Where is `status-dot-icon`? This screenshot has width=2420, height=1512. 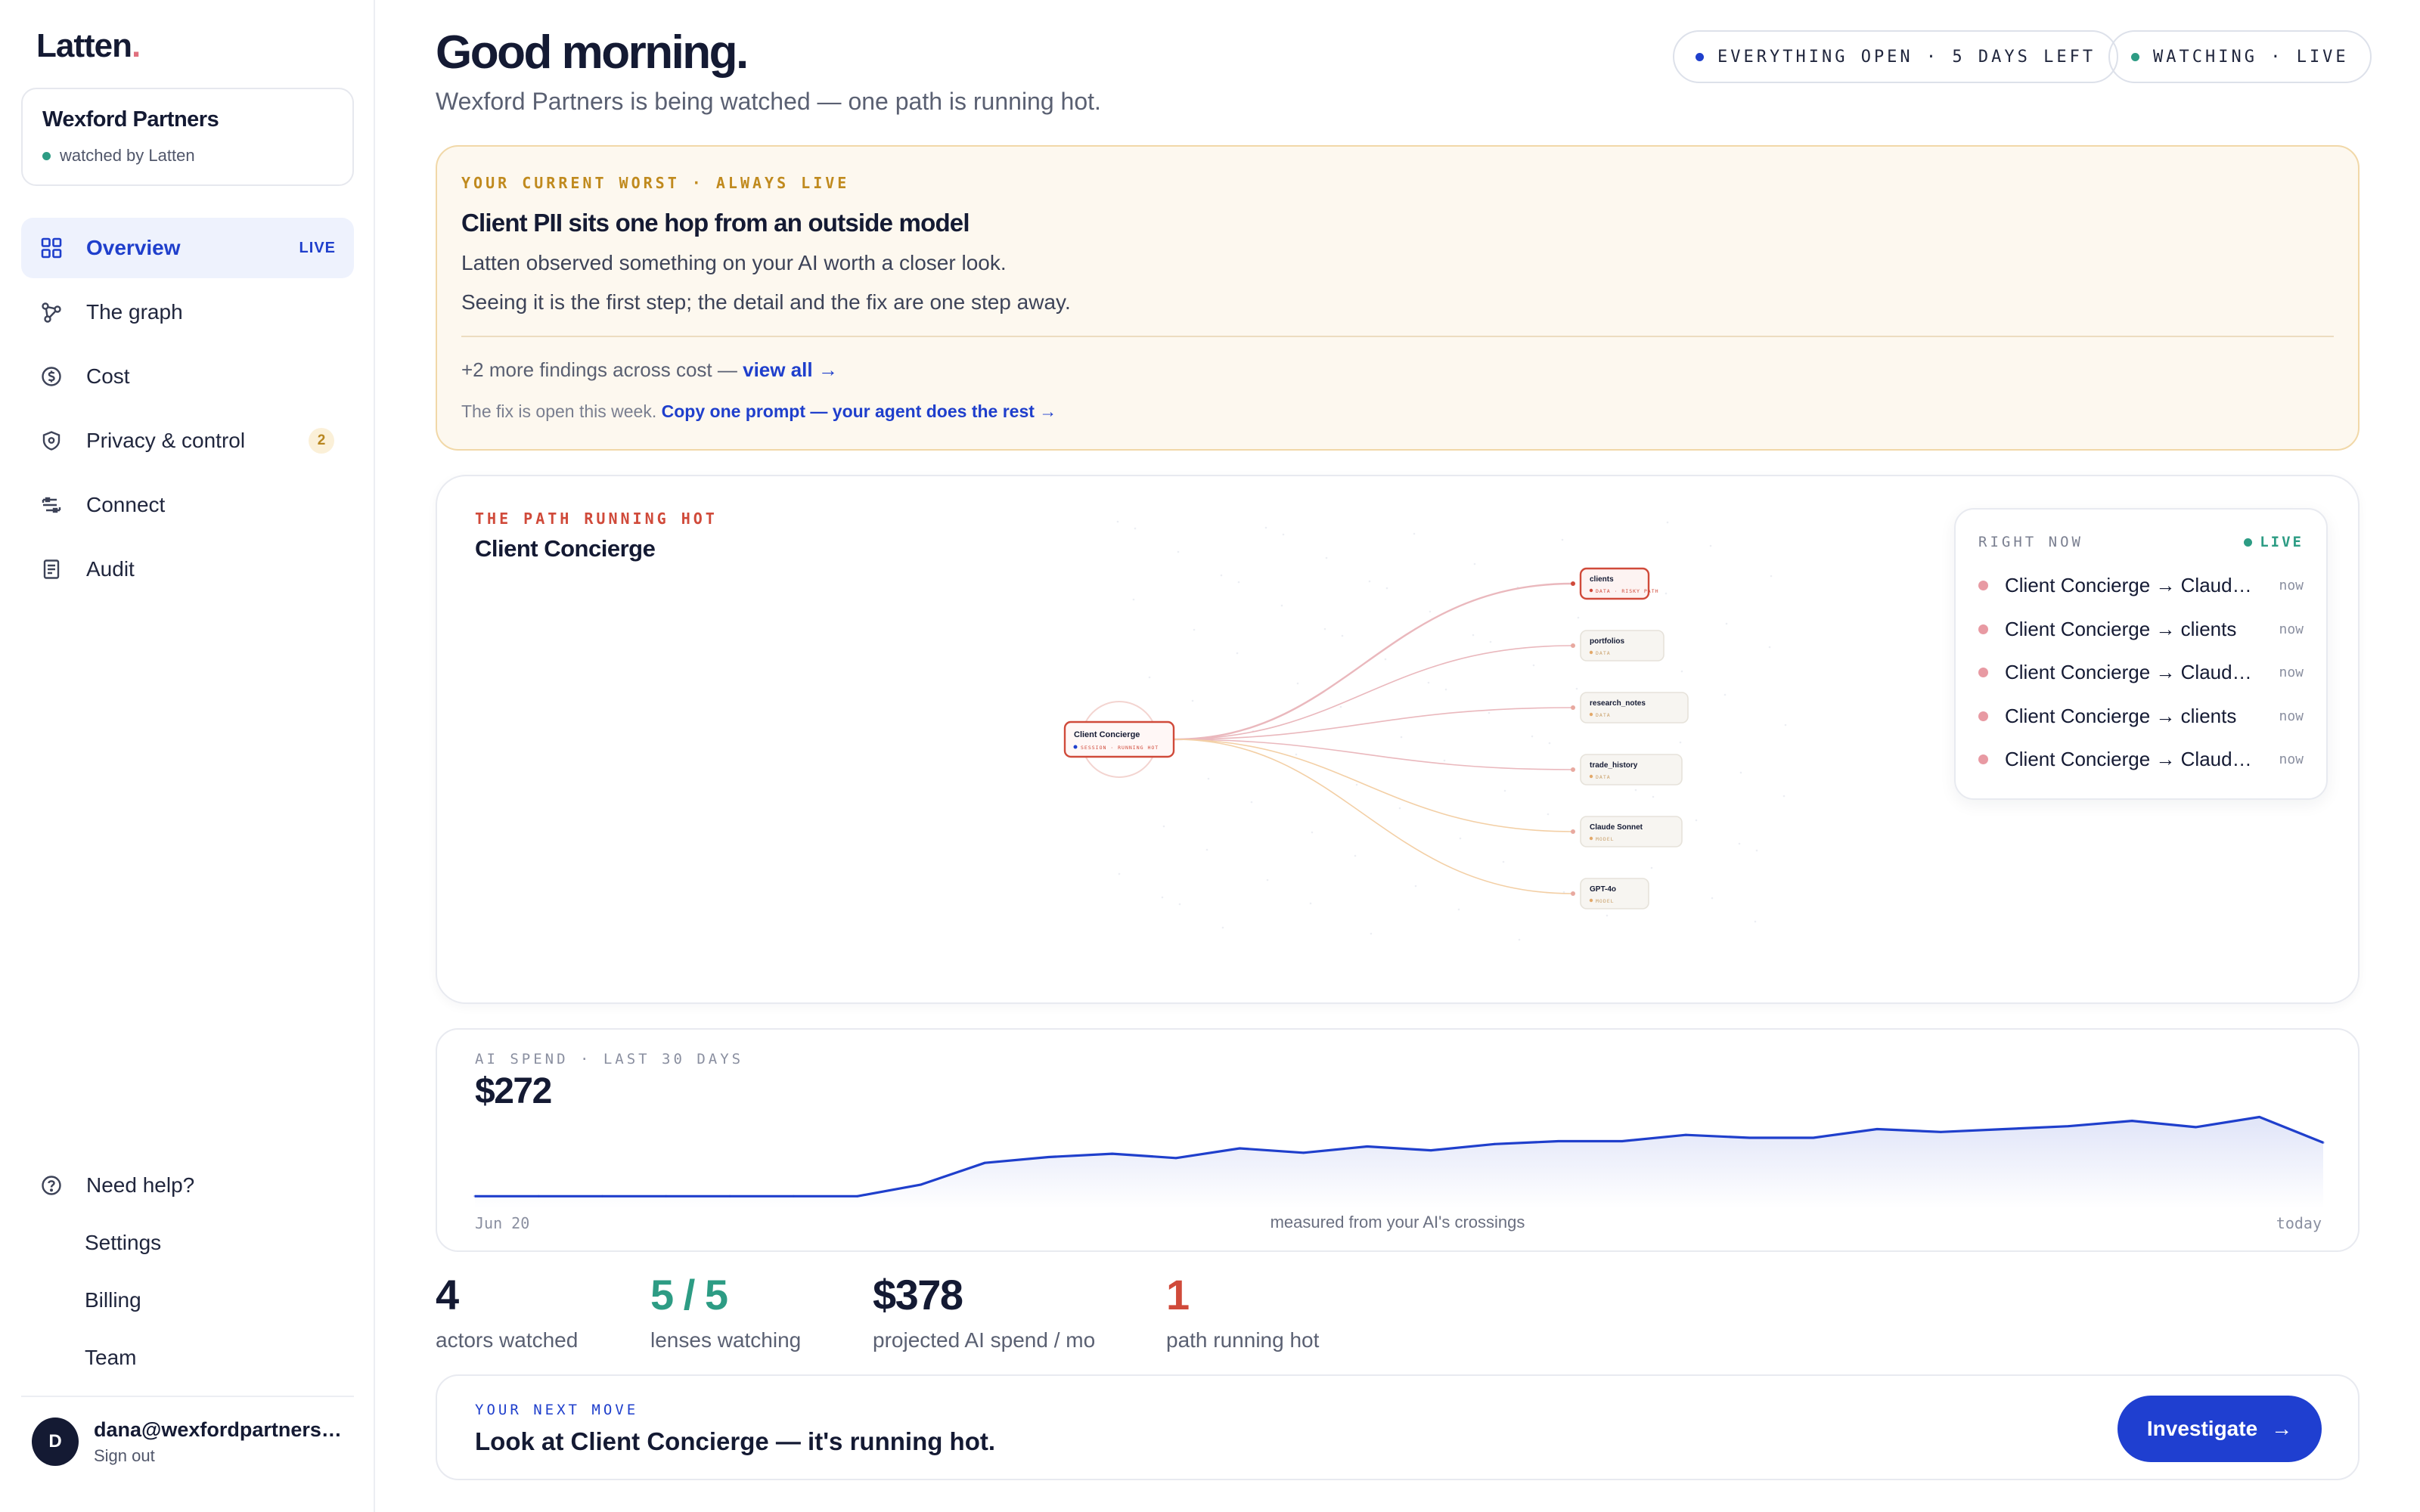 status-dot-icon is located at coordinates (2135, 56).